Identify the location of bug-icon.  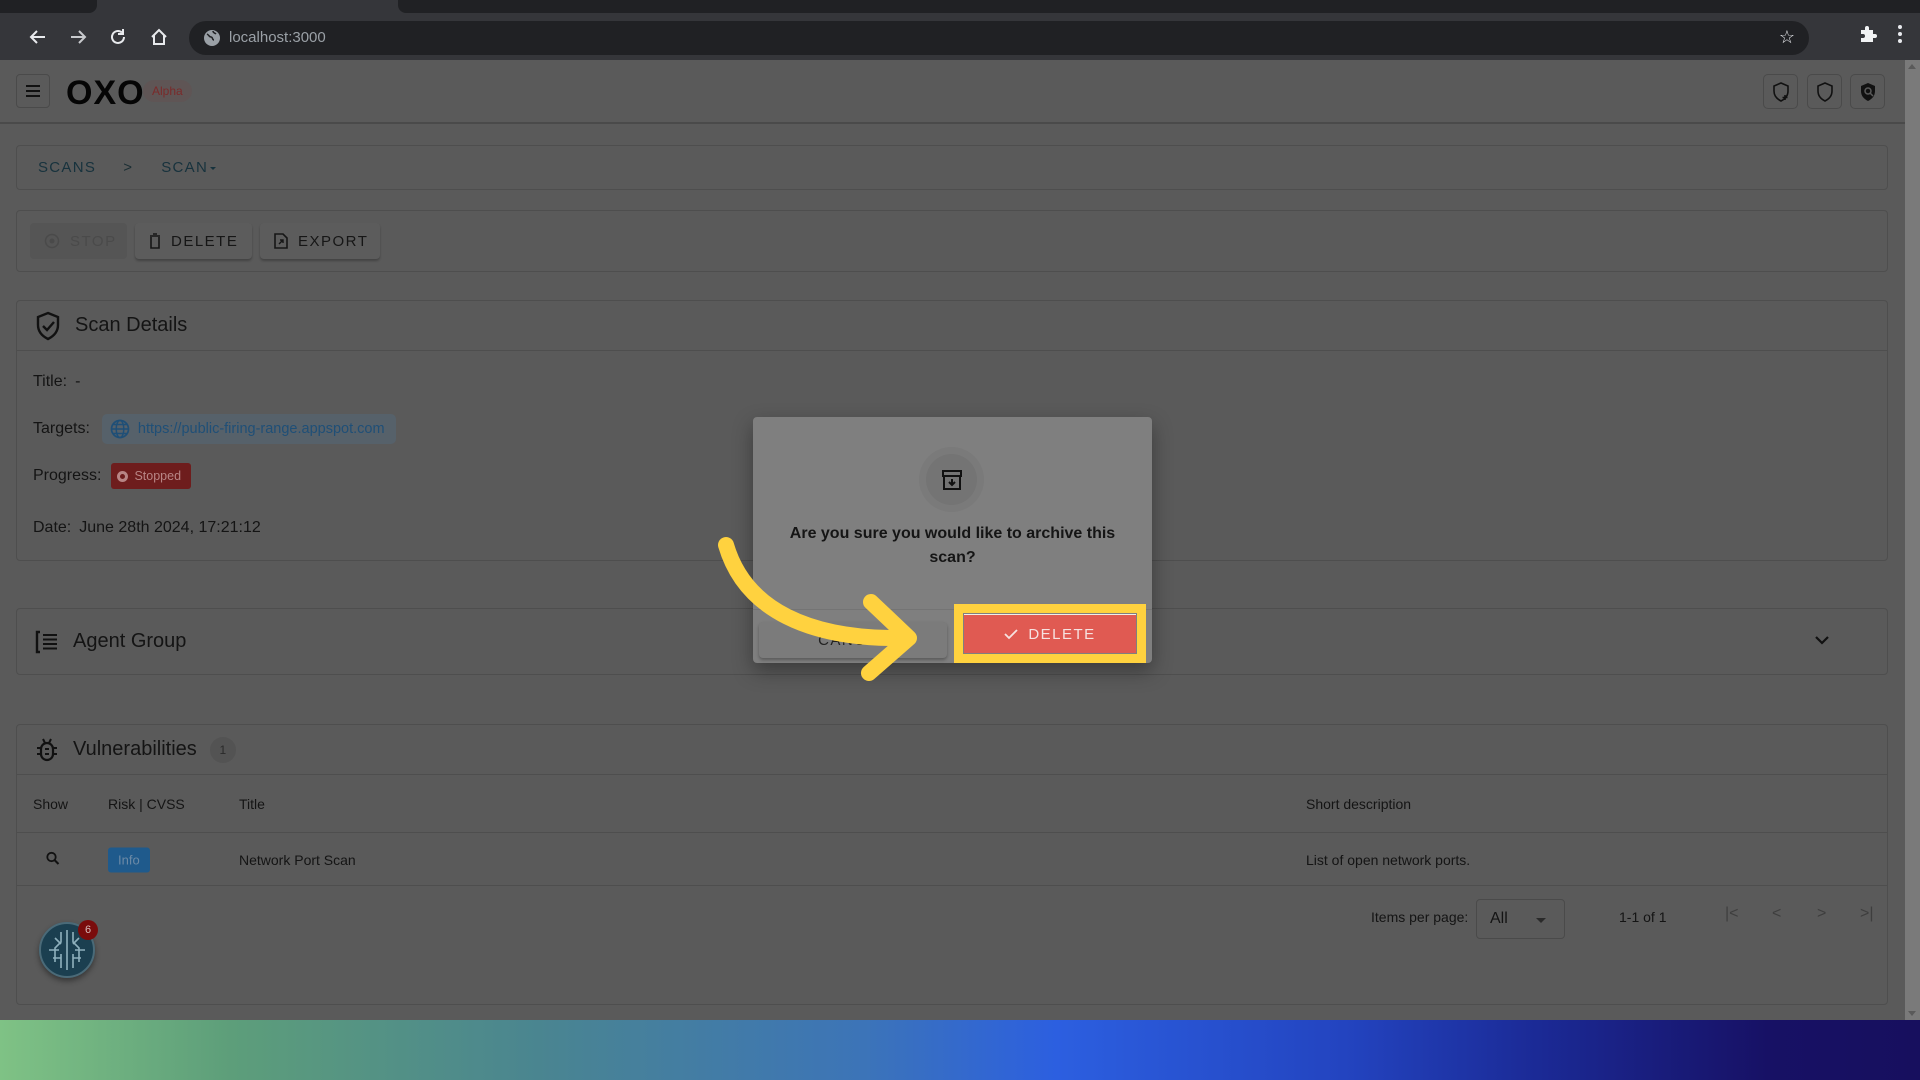
(47, 749).